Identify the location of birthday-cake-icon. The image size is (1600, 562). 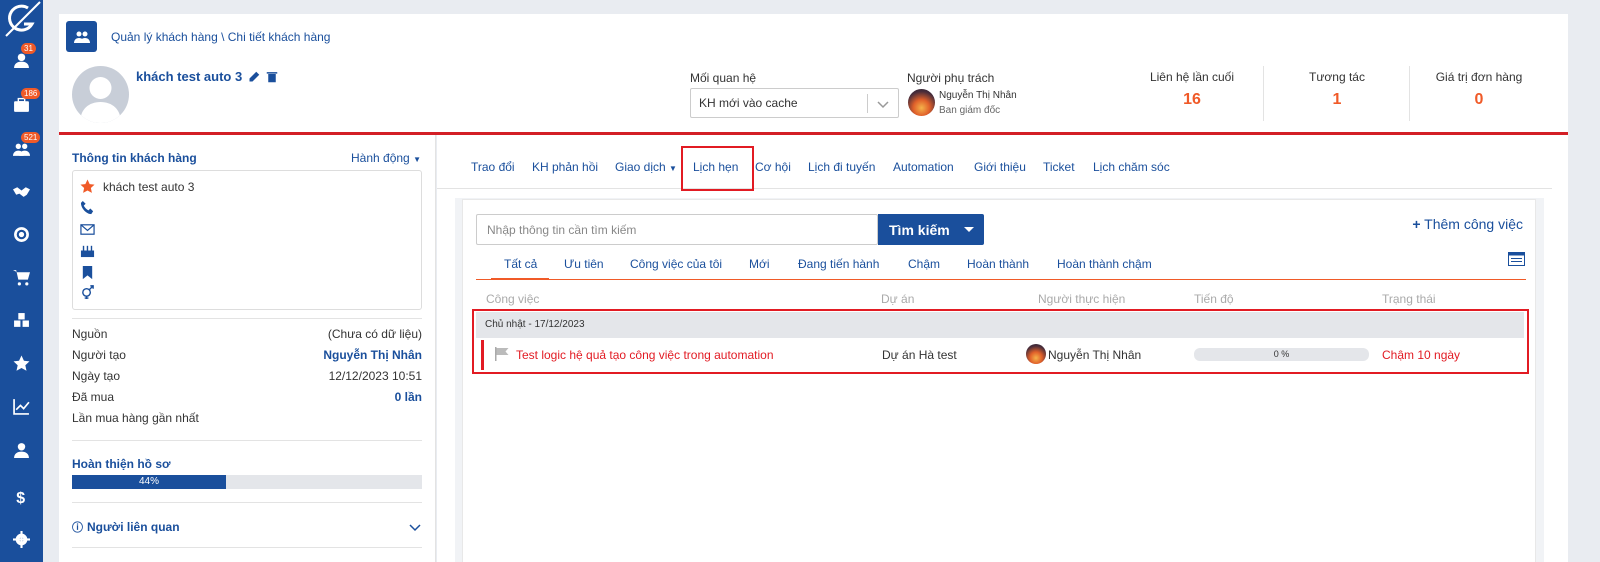
(87, 251).